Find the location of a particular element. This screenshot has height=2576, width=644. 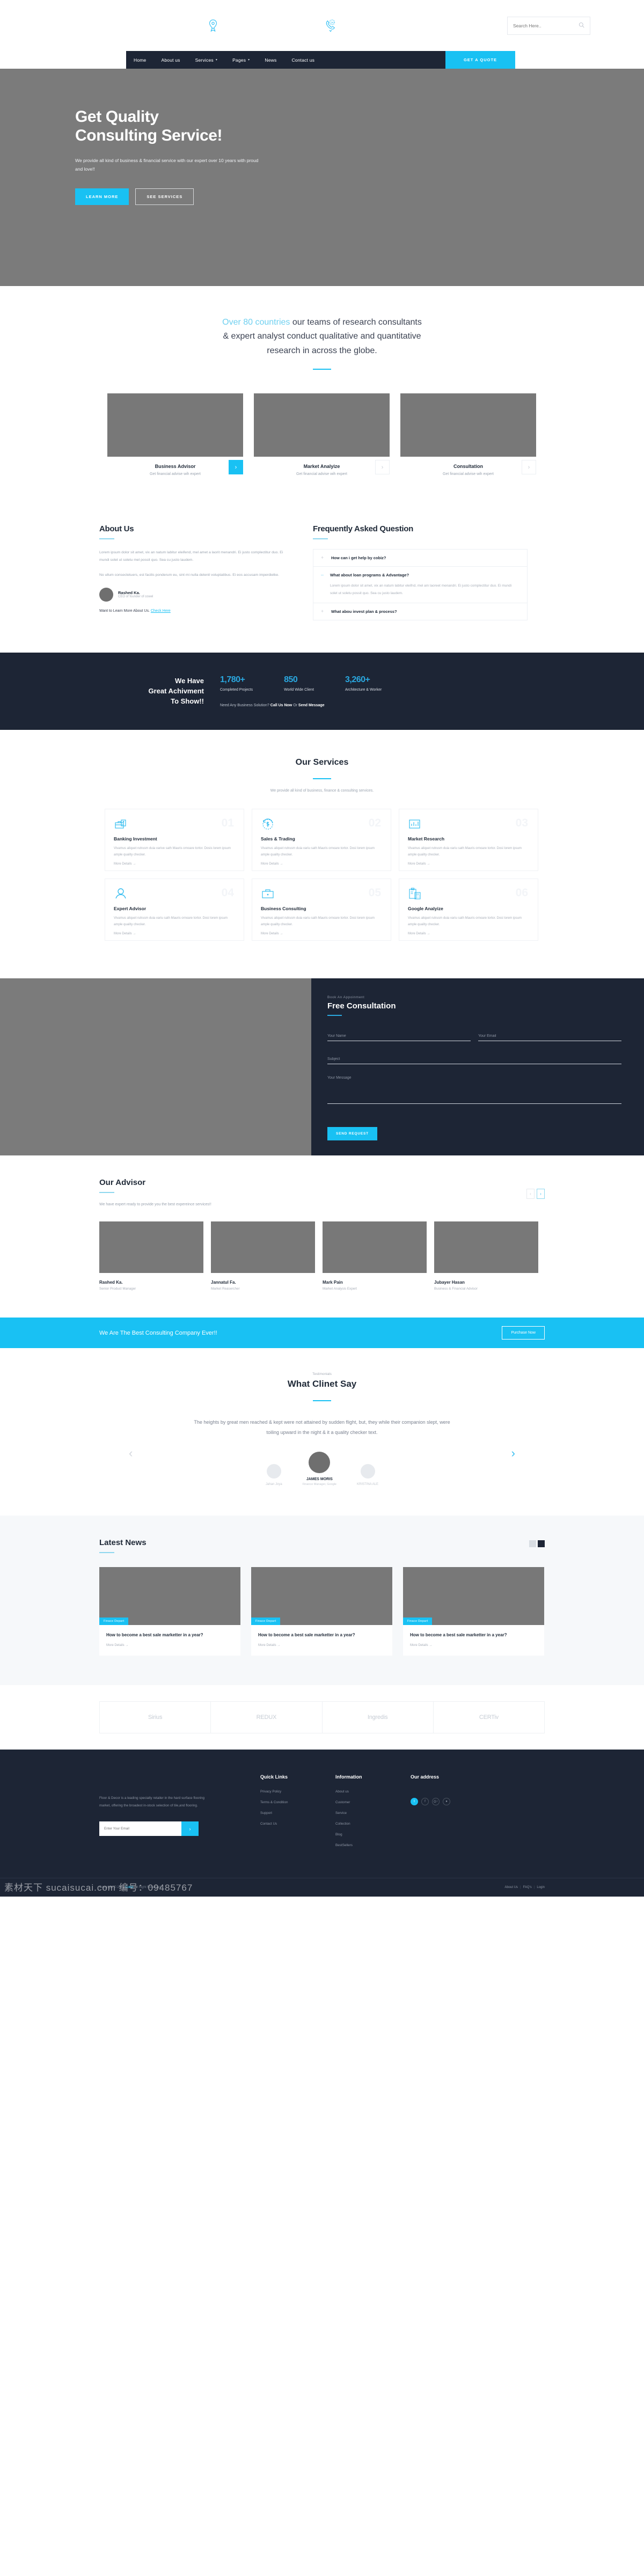

get-a-quote-button: GET A QUOTE is located at coordinates (480, 60).